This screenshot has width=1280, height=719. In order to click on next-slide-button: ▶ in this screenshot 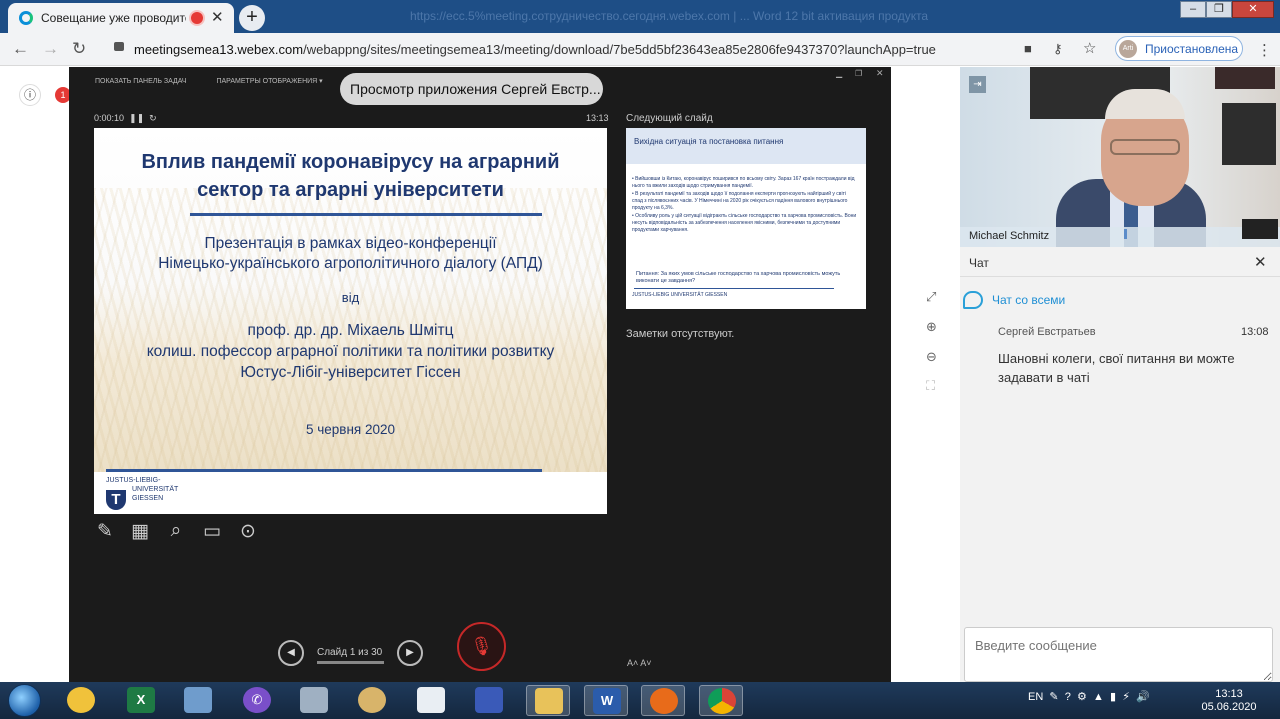, I will do `click(410, 653)`.